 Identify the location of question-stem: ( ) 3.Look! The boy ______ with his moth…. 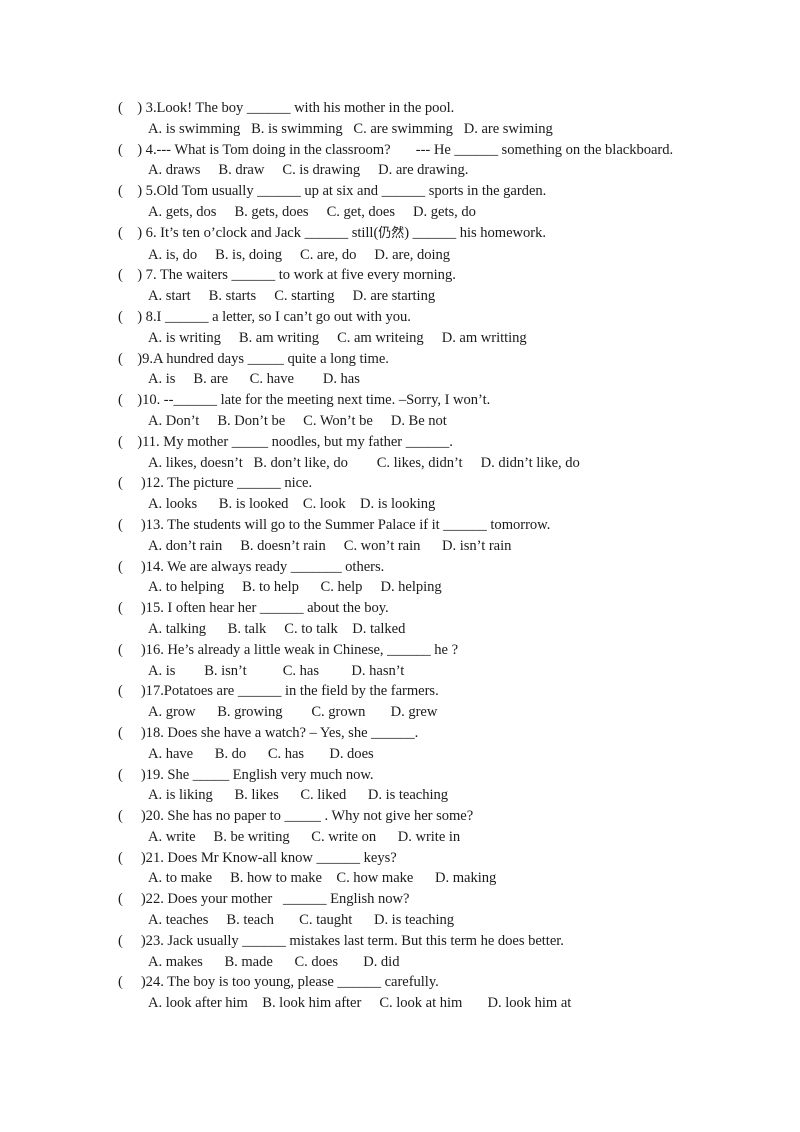
(286, 108).